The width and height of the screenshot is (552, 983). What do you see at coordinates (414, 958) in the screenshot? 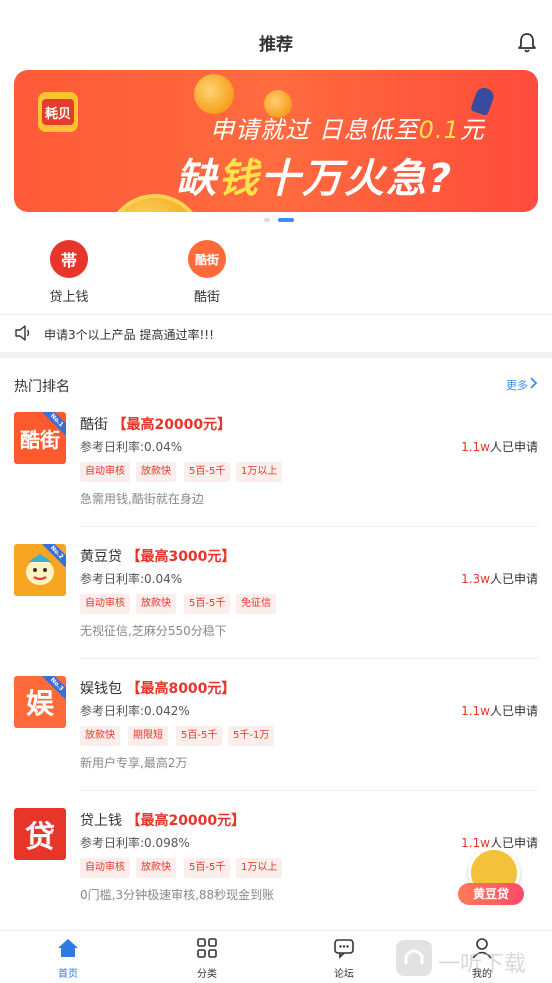
I see `headphone-icon` at bounding box center [414, 958].